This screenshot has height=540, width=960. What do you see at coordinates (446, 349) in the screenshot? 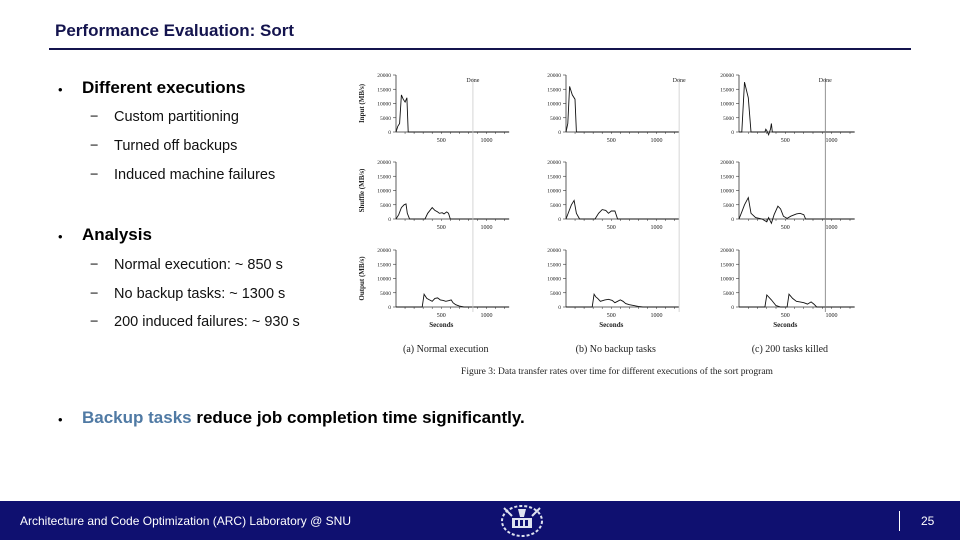
I see `panel-caption: (a) Normal execution` at bounding box center [446, 349].